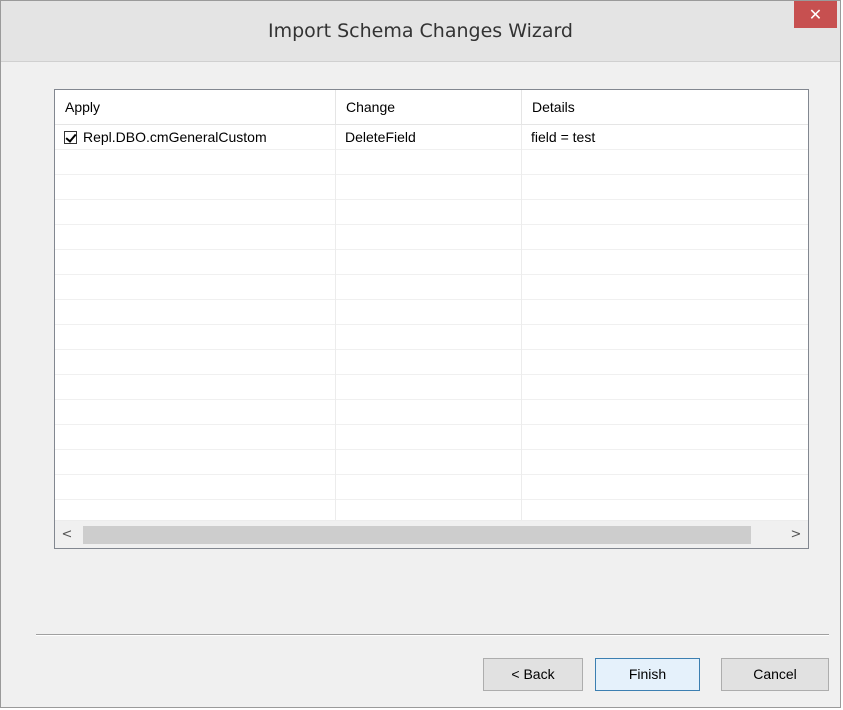 This screenshot has width=843, height=710. What do you see at coordinates (533, 674) in the screenshot?
I see `back-button: < Back` at bounding box center [533, 674].